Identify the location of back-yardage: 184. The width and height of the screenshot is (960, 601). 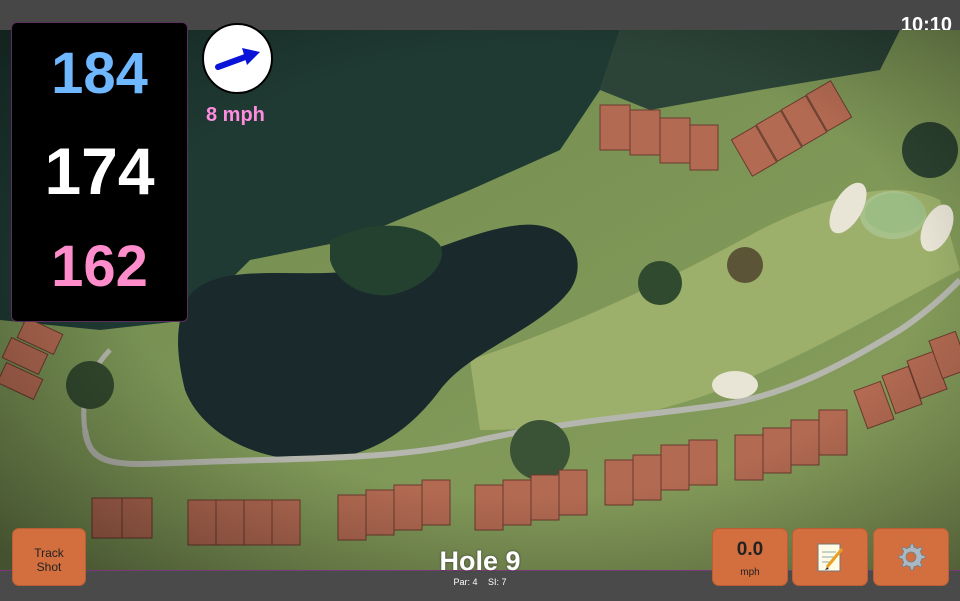
(99, 73).